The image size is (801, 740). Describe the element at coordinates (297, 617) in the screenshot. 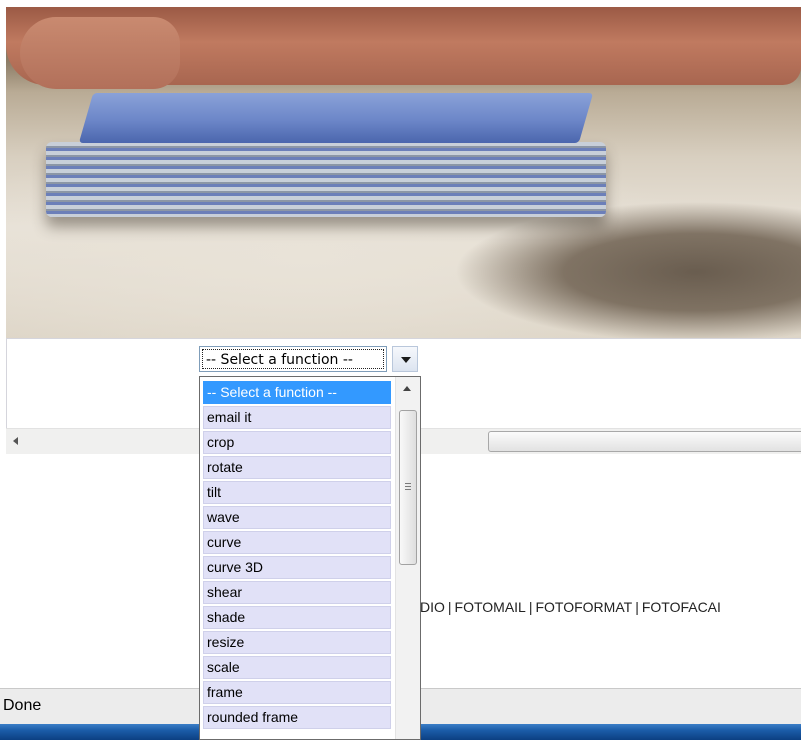

I see `option-shade: shade` at that location.